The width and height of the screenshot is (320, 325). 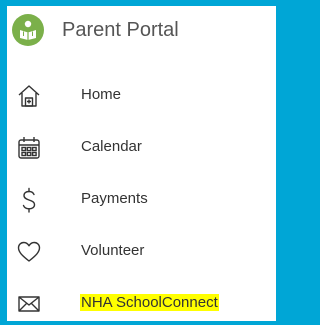 I want to click on home-icon, so click(x=29, y=96).